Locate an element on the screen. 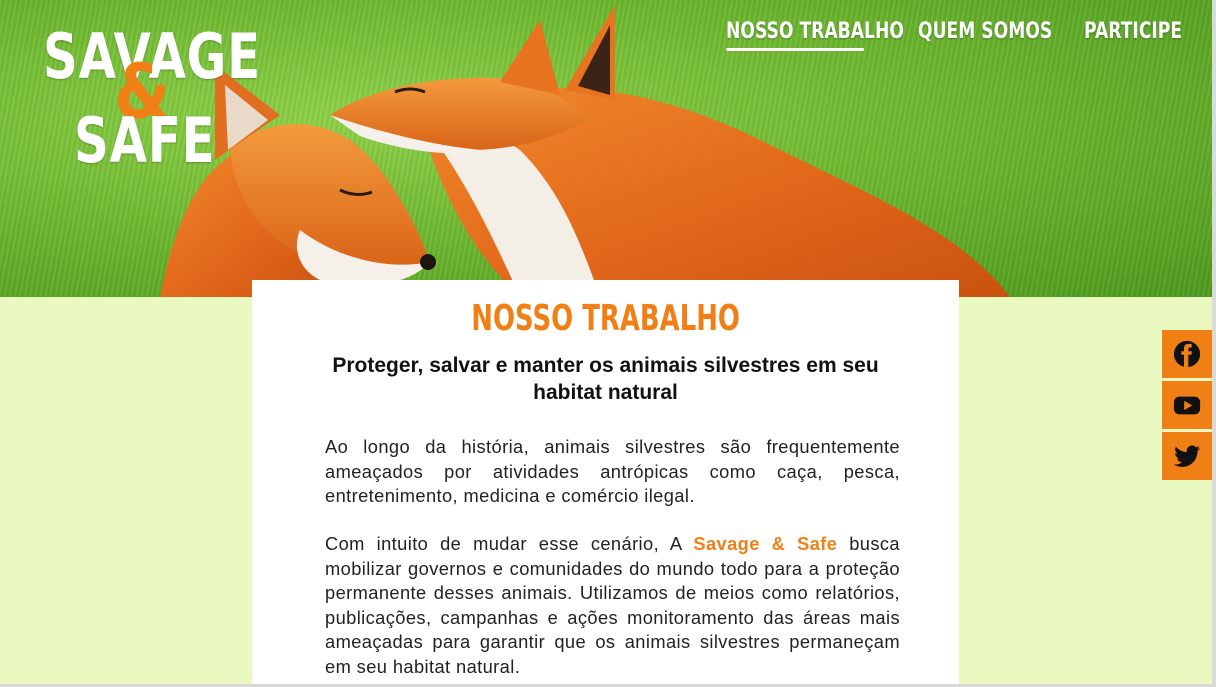 This screenshot has height=687, width=1216. social-links is located at coordinates (1187, 406).